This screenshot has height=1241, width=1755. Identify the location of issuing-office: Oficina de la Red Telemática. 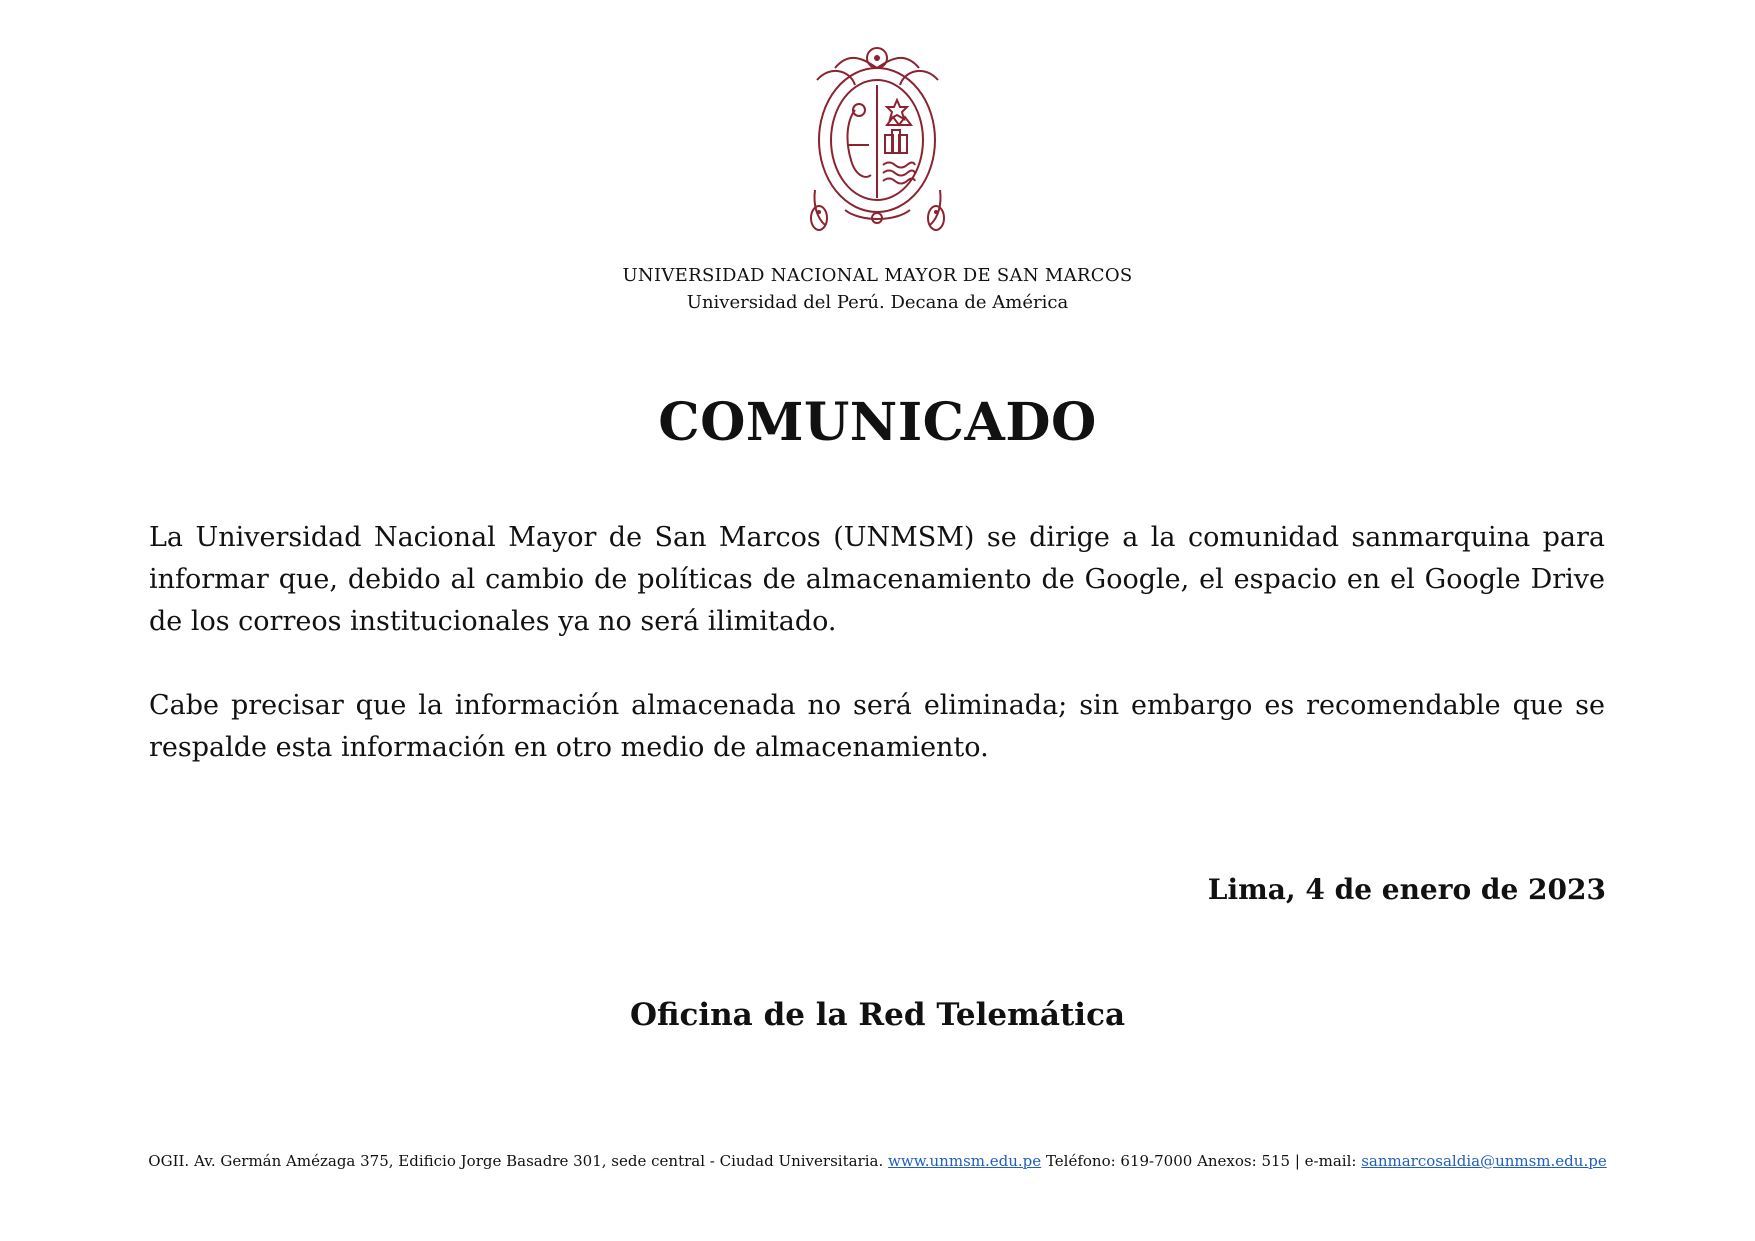
(877, 1015).